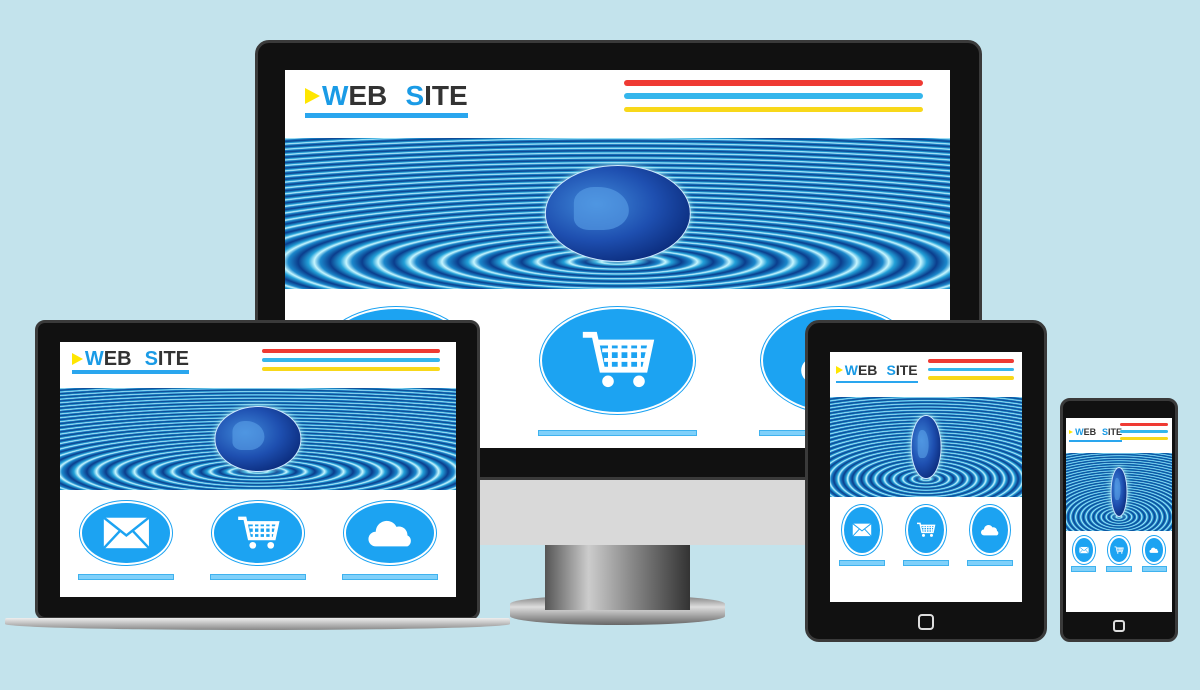  I want to click on smartphone: W EB S ITE, so click(1119, 520).